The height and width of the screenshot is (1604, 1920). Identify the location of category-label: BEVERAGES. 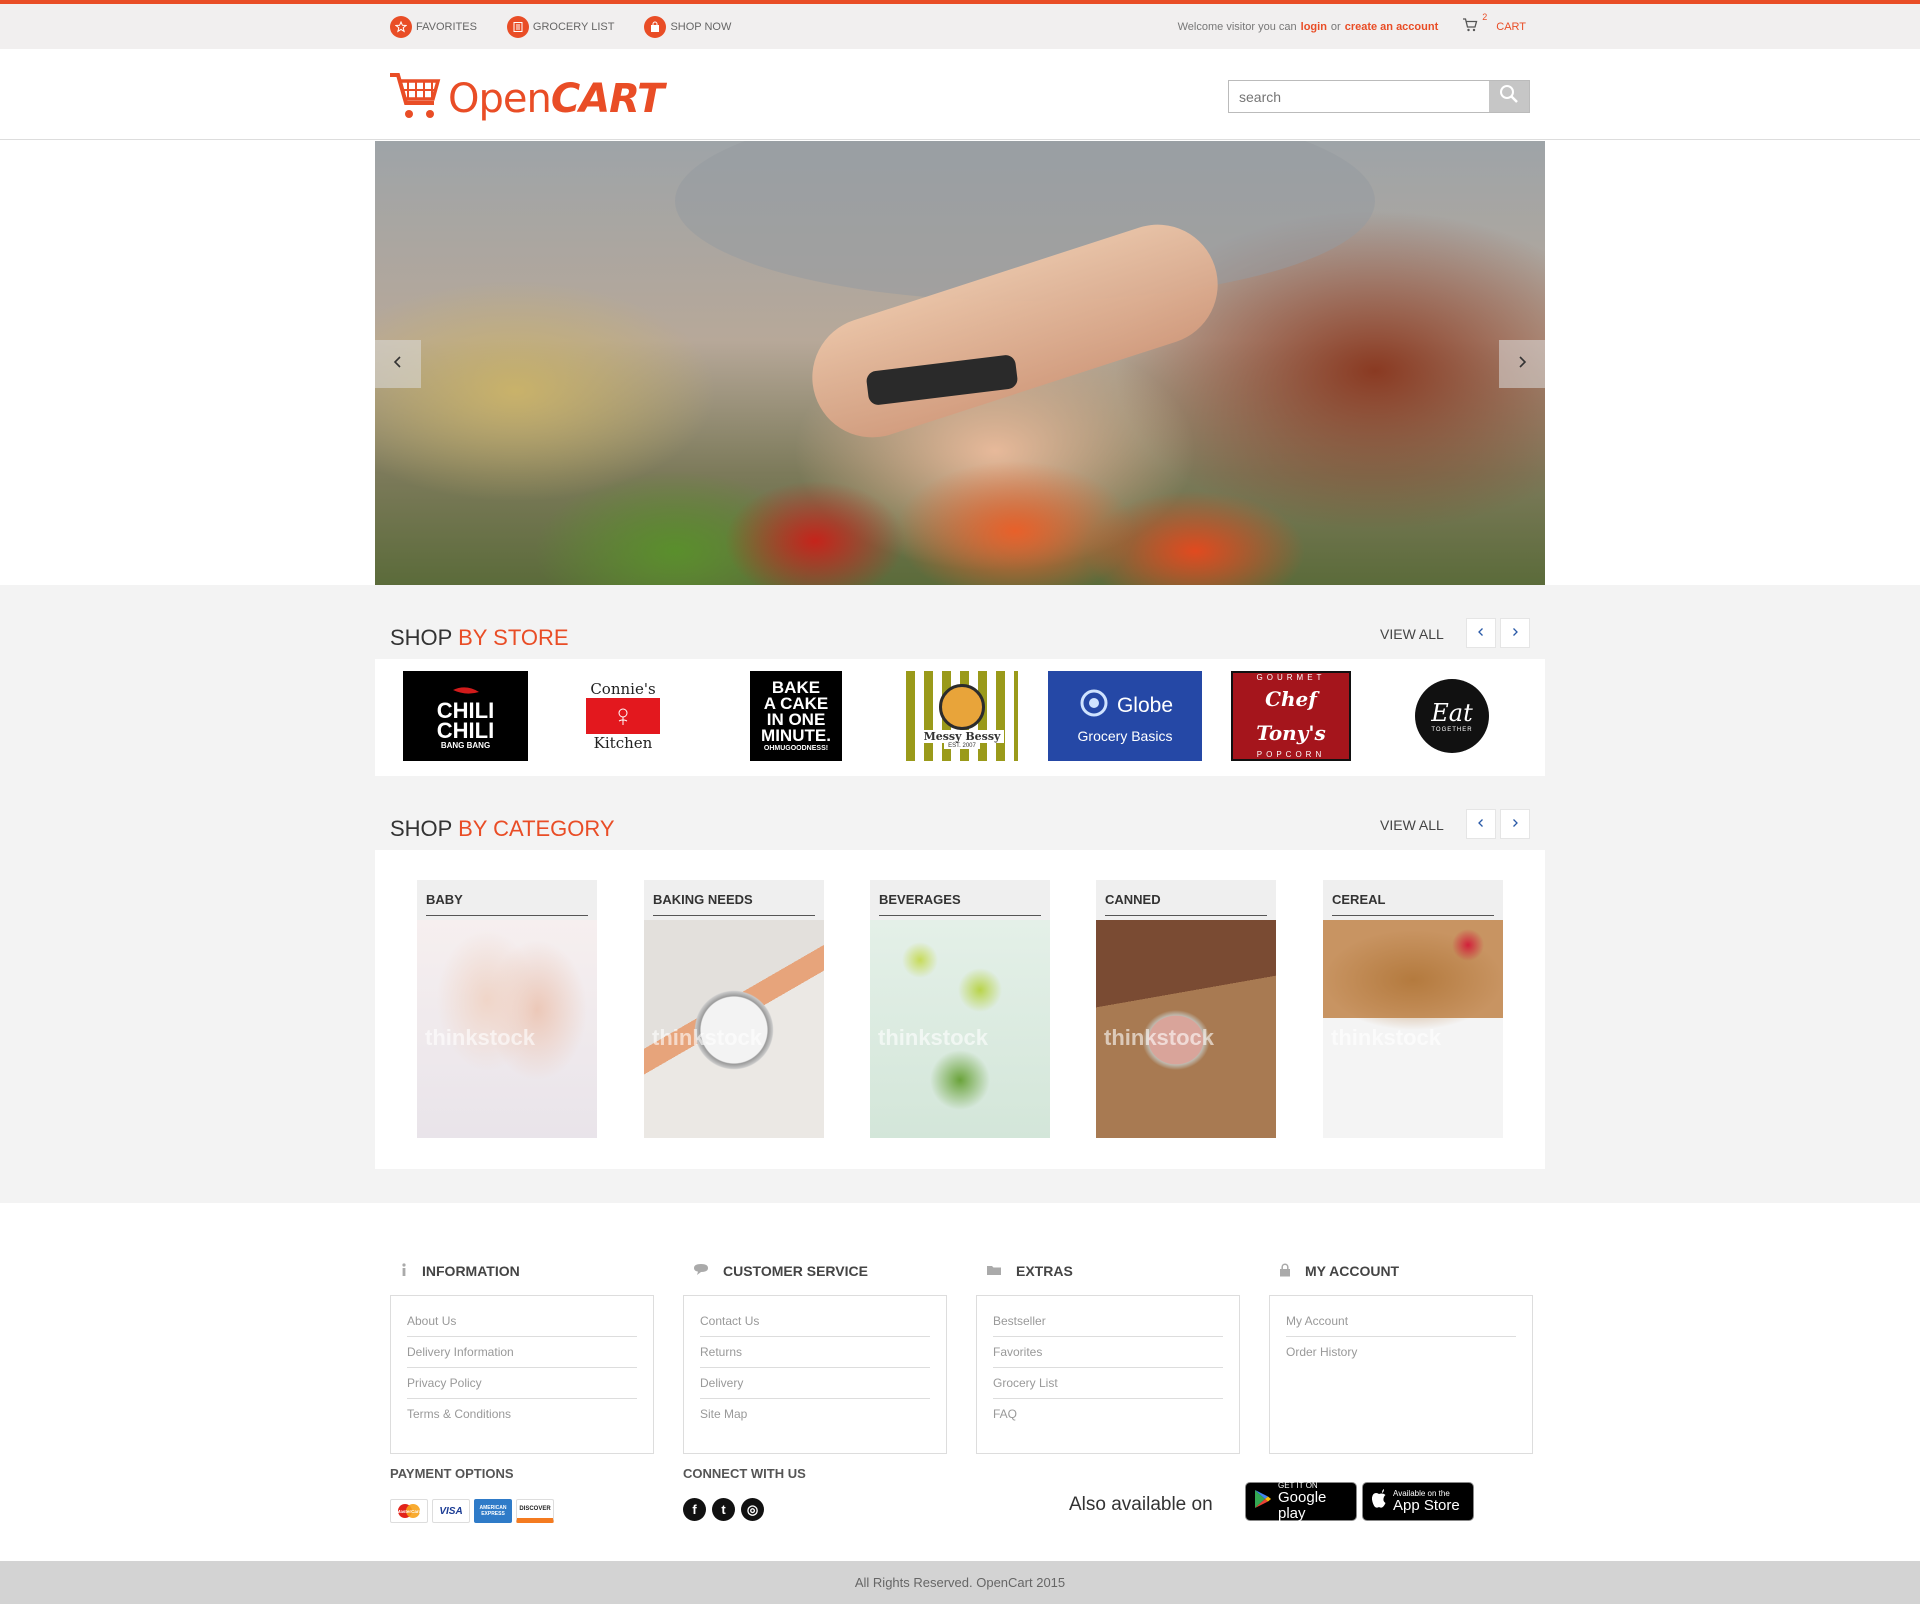
(960, 904).